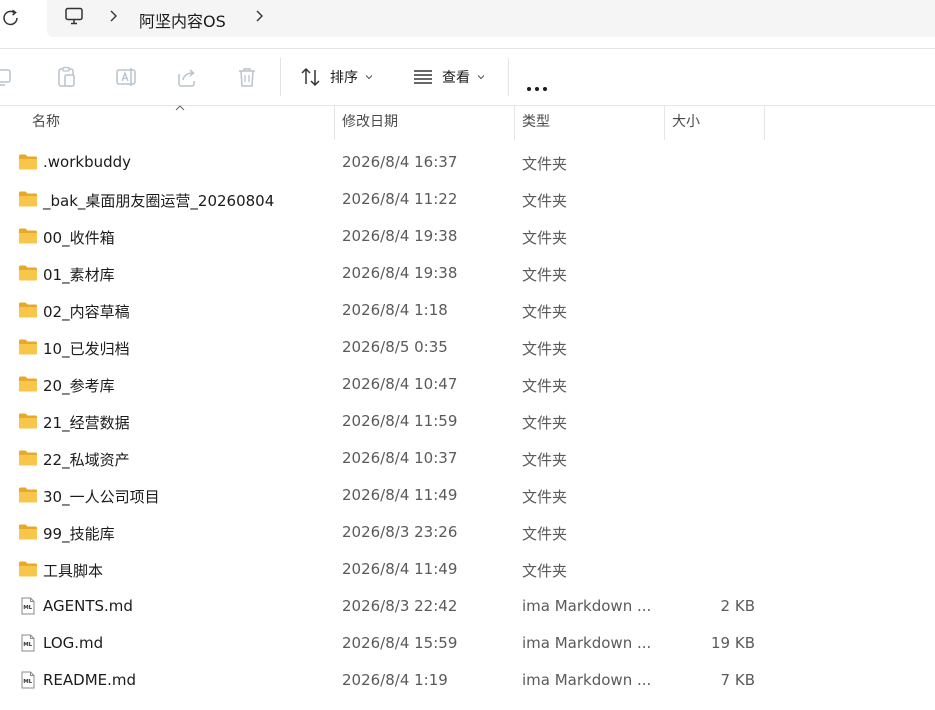 The width and height of the screenshot is (935, 710). I want to click on address-bar: 阿坚内容OS, so click(467, 24).